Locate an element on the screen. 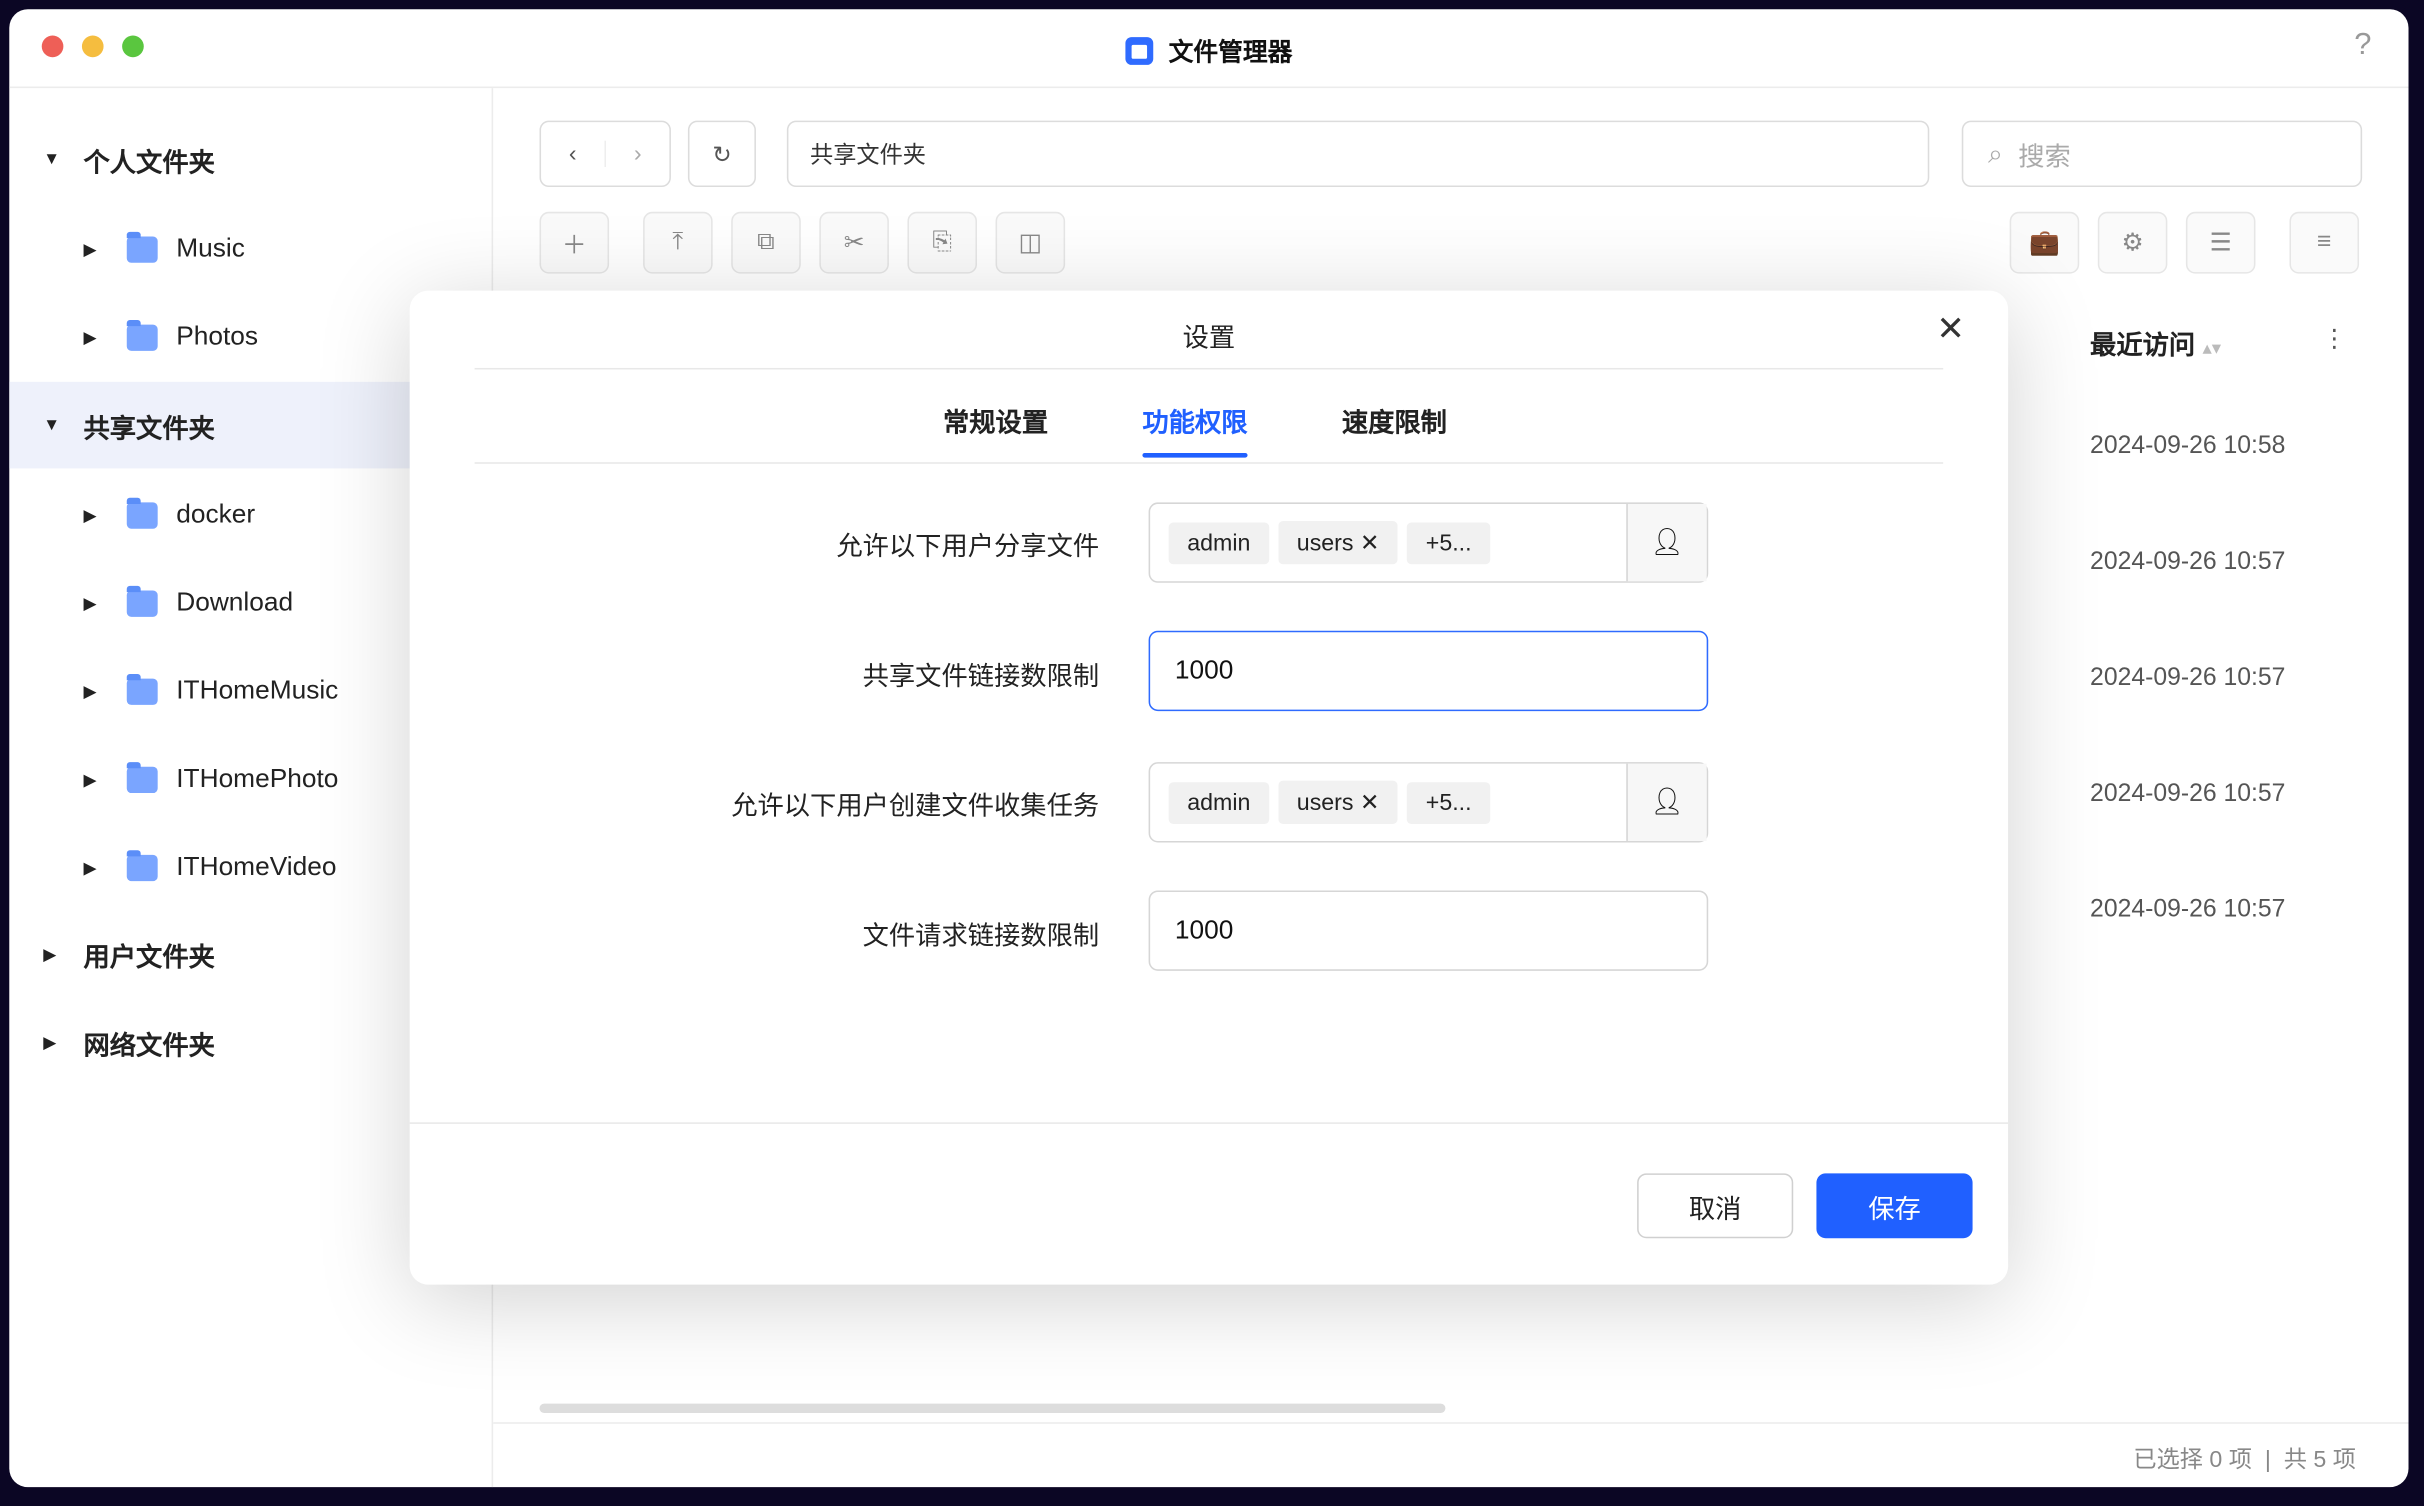 This screenshot has width=2424, height=1506. request-link-limit-input: 1000 is located at coordinates (1428, 930).